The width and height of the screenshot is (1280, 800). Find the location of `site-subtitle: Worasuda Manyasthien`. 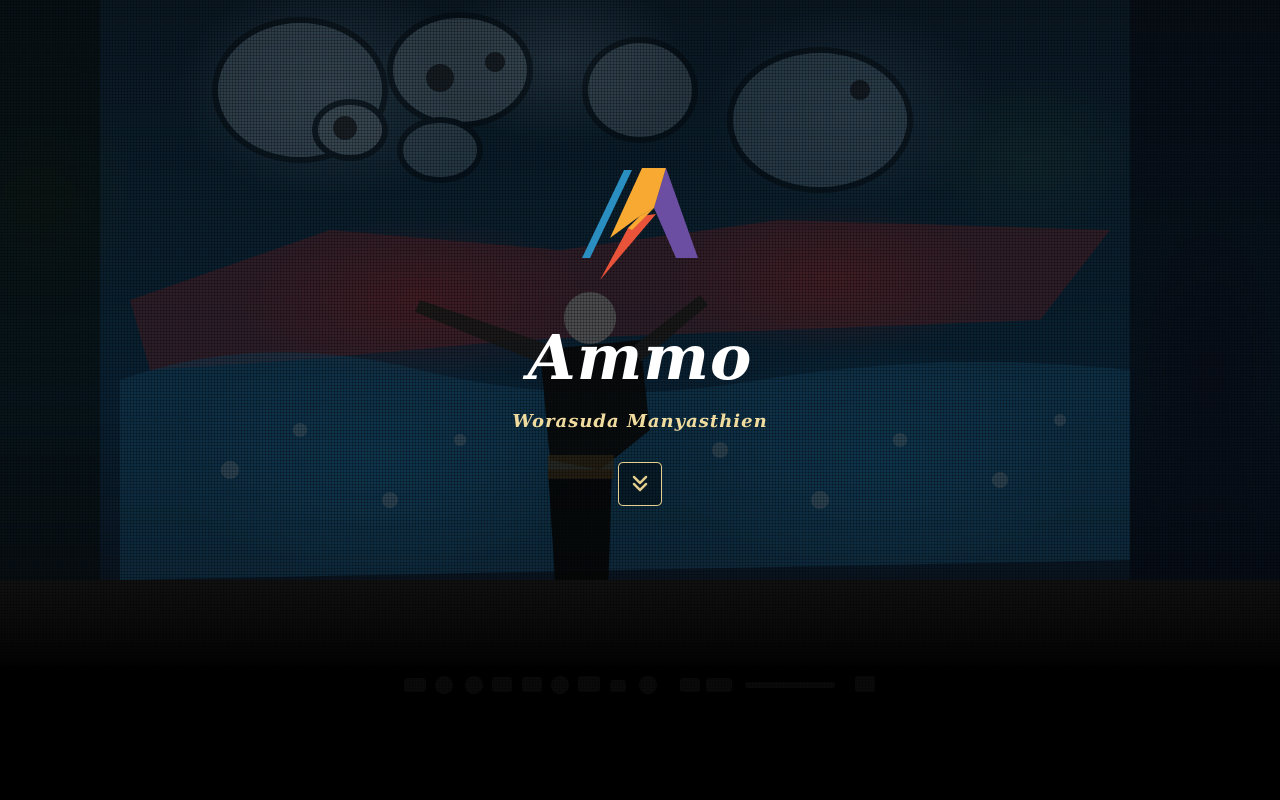

site-subtitle: Worasuda Manyasthien is located at coordinates (640, 421).